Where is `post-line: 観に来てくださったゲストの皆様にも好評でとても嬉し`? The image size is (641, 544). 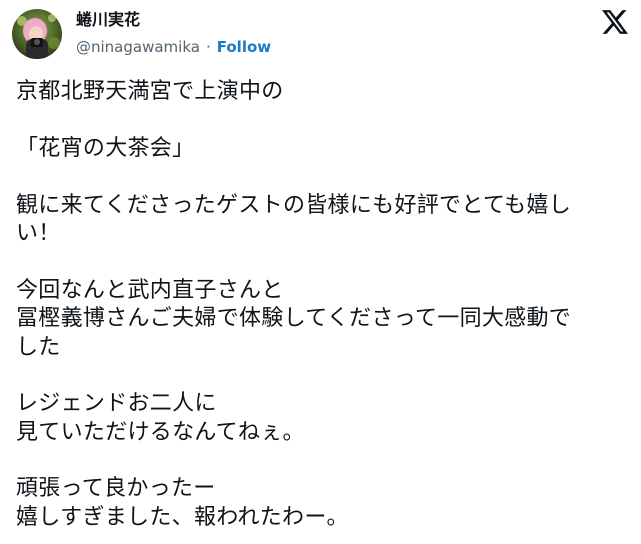 post-line: 観に来てくださったゲストの皆様にも好評でとても嬉し is located at coordinates (294, 205).